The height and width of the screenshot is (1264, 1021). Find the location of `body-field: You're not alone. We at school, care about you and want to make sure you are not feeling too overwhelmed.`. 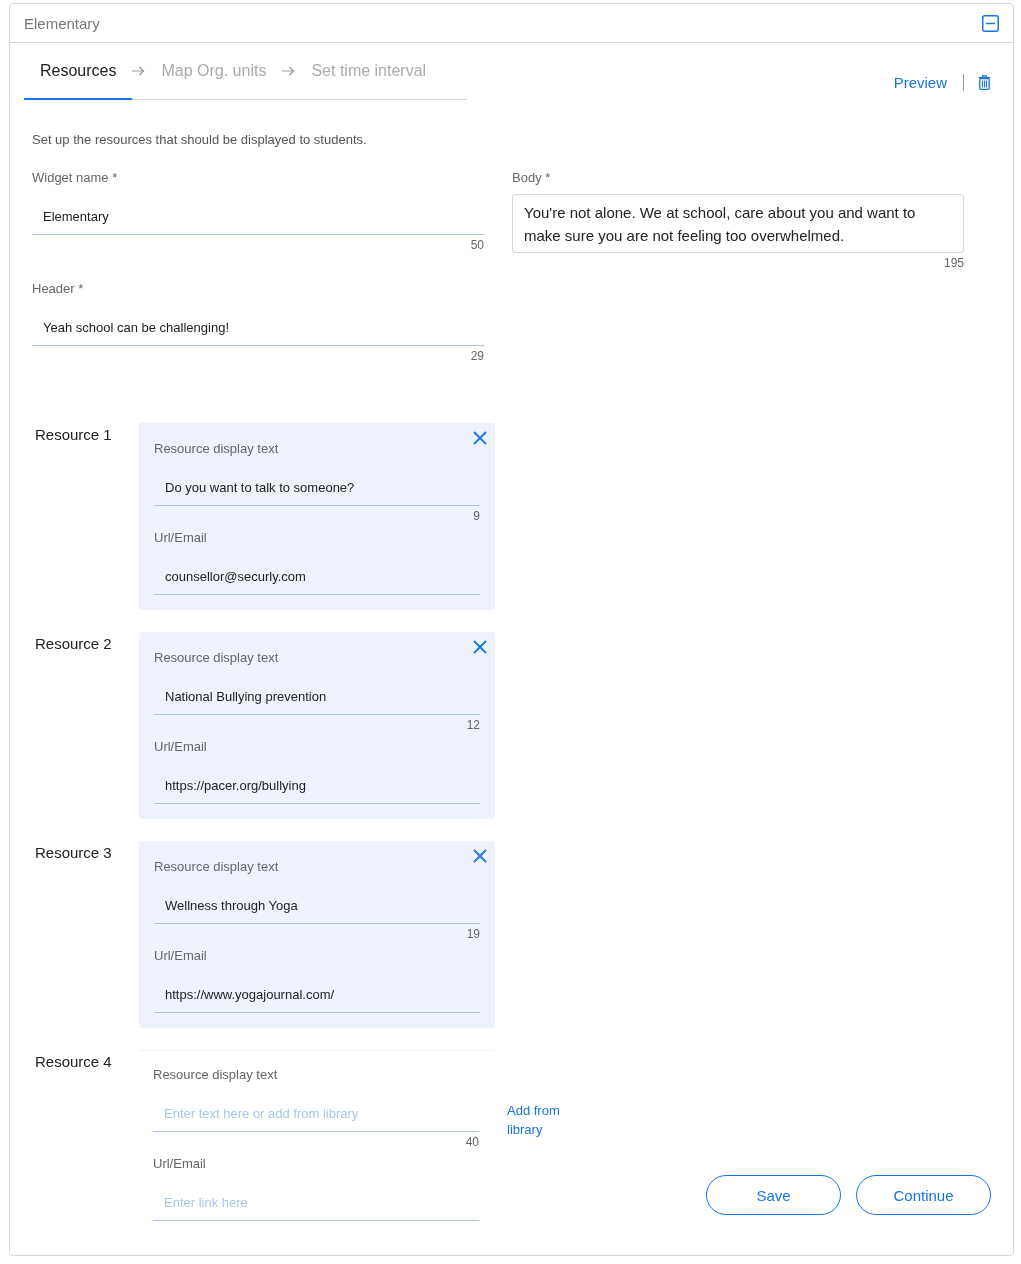

body-field: You're not alone. We at school, care about you and want to make sure you are not feeling too overwhelmed. is located at coordinates (738, 223).